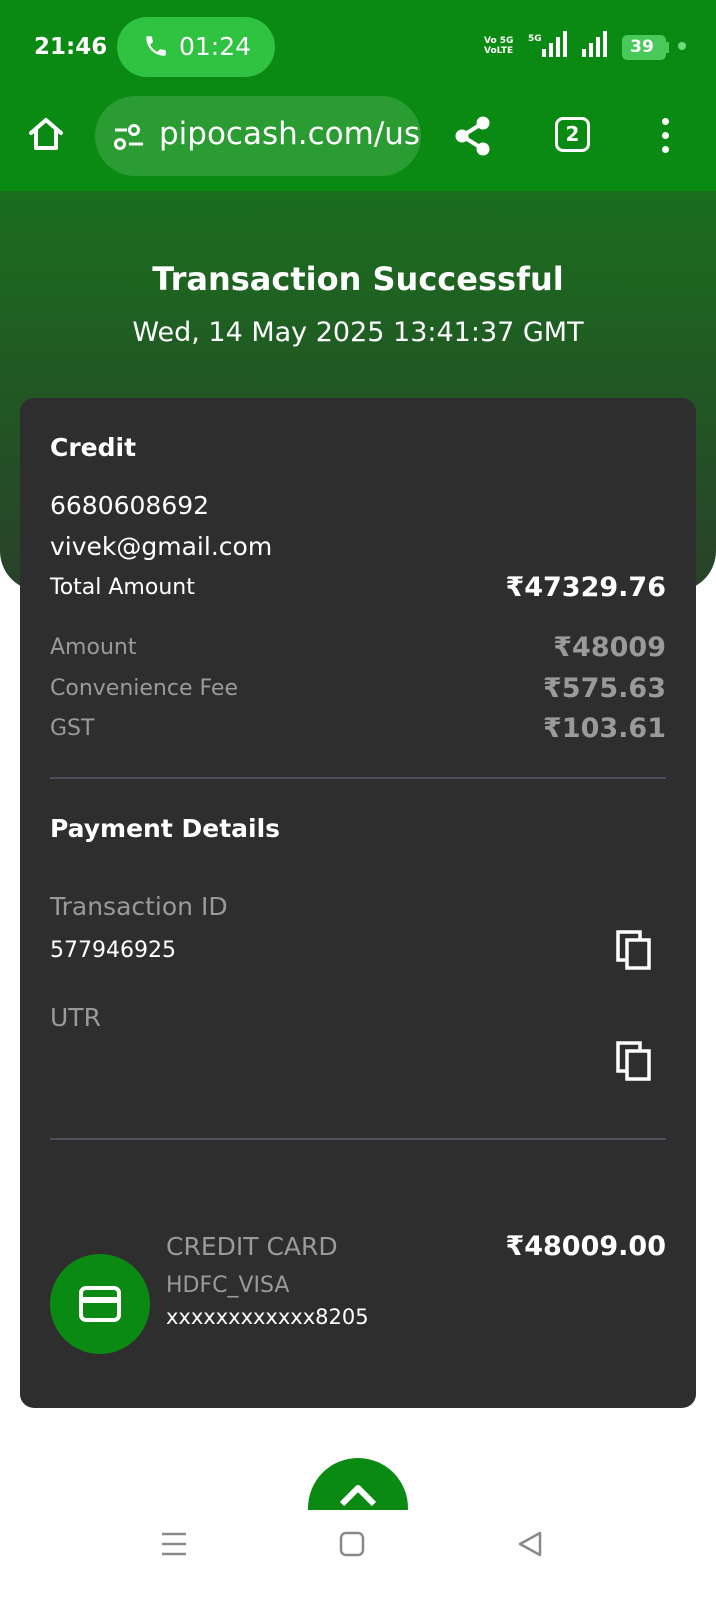  What do you see at coordinates (665, 136) in the screenshot?
I see `more-vertical-icon` at bounding box center [665, 136].